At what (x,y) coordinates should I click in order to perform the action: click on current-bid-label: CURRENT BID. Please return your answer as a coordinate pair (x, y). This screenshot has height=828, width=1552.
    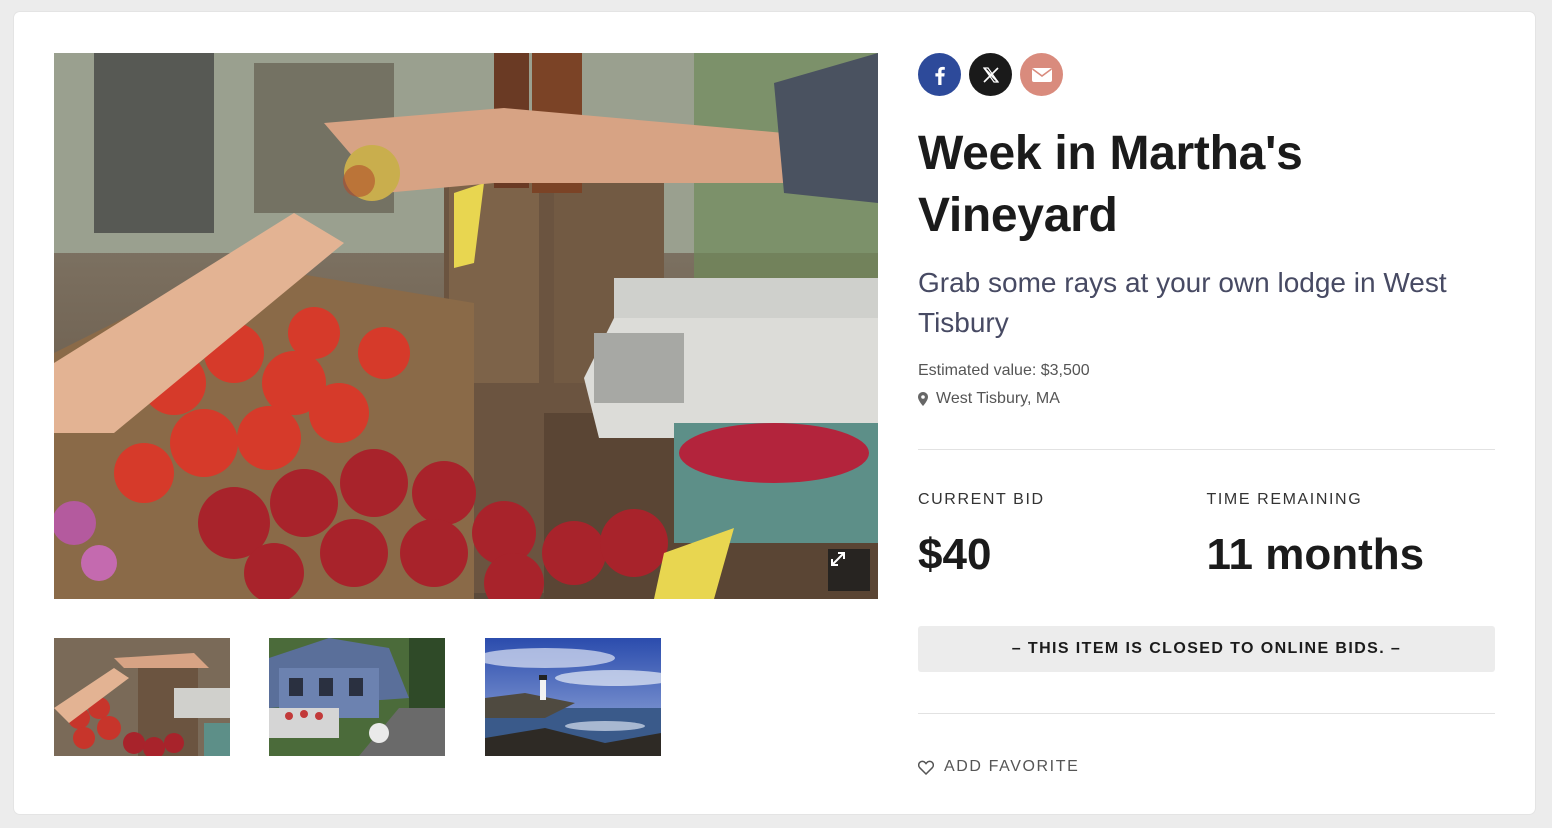
    Looking at the image, I should click on (981, 499).